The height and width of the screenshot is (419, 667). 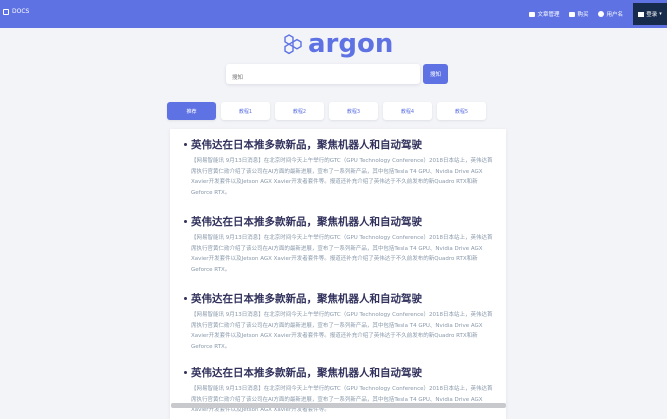 What do you see at coordinates (601, 14) in the screenshot?
I see `user-icon` at bounding box center [601, 14].